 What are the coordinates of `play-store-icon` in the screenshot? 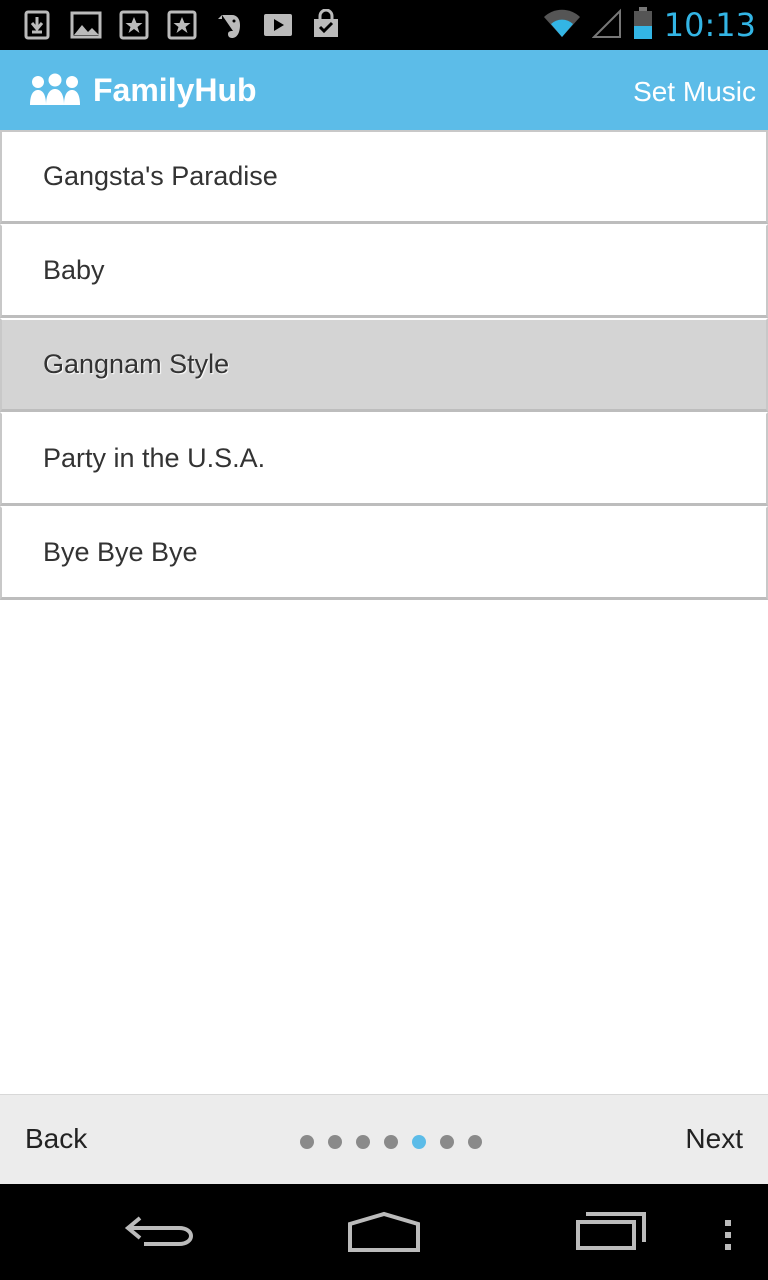 It's located at (278, 25).